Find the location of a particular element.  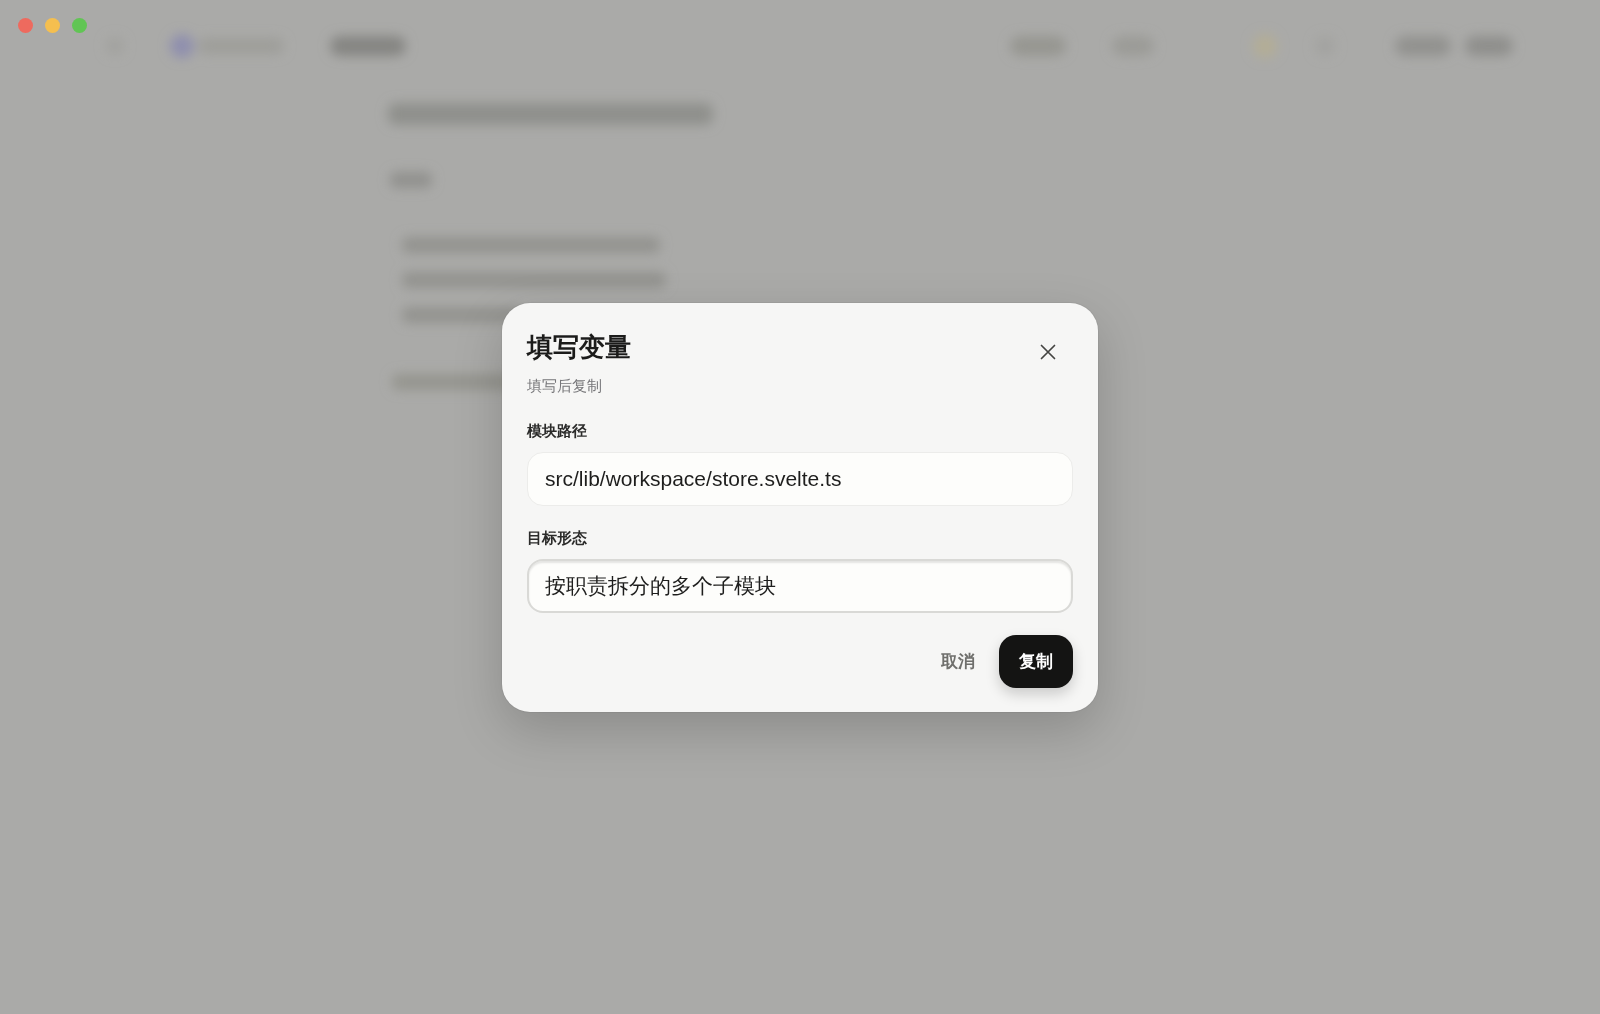

text-input-field: src/lib/workspace/store.svelte.ts is located at coordinates (800, 478).